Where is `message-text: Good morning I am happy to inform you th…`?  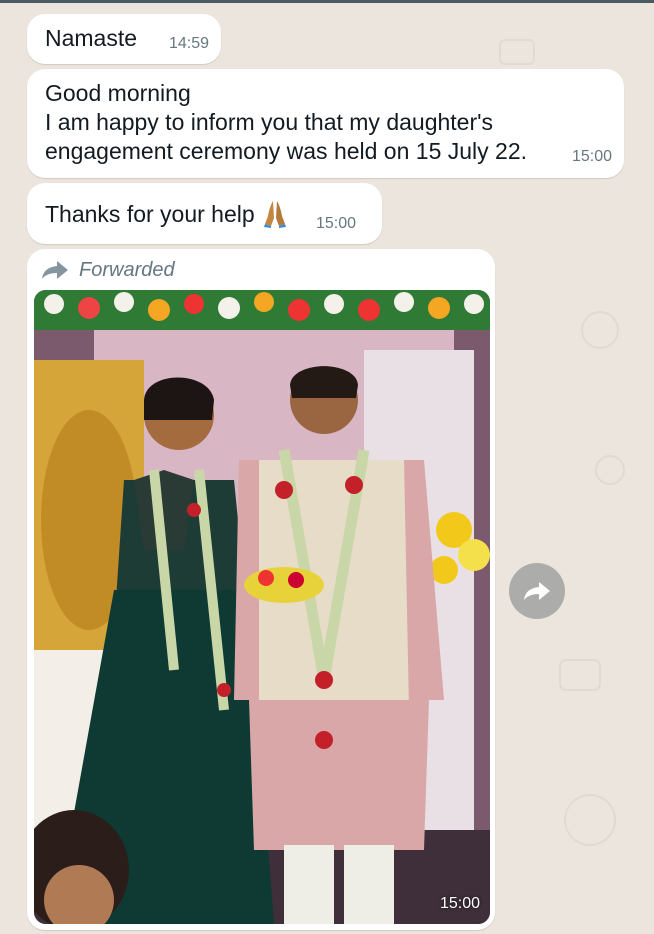 message-text: Good morning I am happy to inform you th… is located at coordinates (286, 122).